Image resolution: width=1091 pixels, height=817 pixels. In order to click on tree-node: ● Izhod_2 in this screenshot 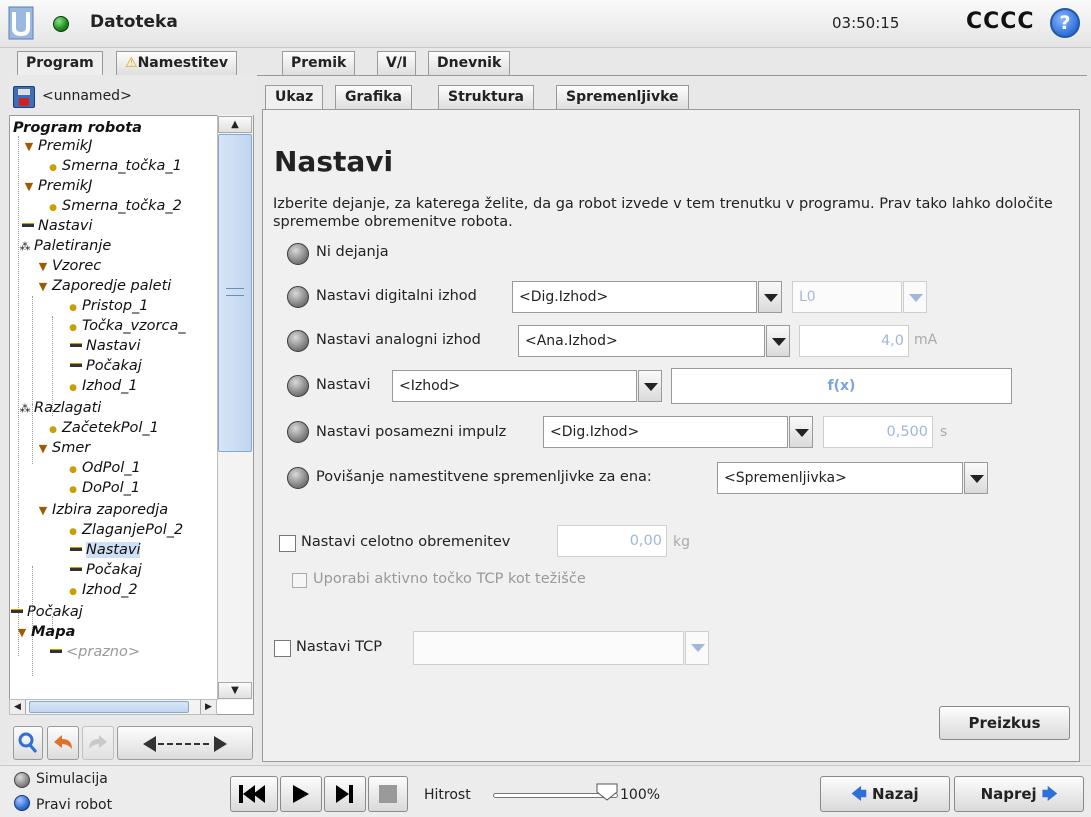, I will do `click(102, 590)`.